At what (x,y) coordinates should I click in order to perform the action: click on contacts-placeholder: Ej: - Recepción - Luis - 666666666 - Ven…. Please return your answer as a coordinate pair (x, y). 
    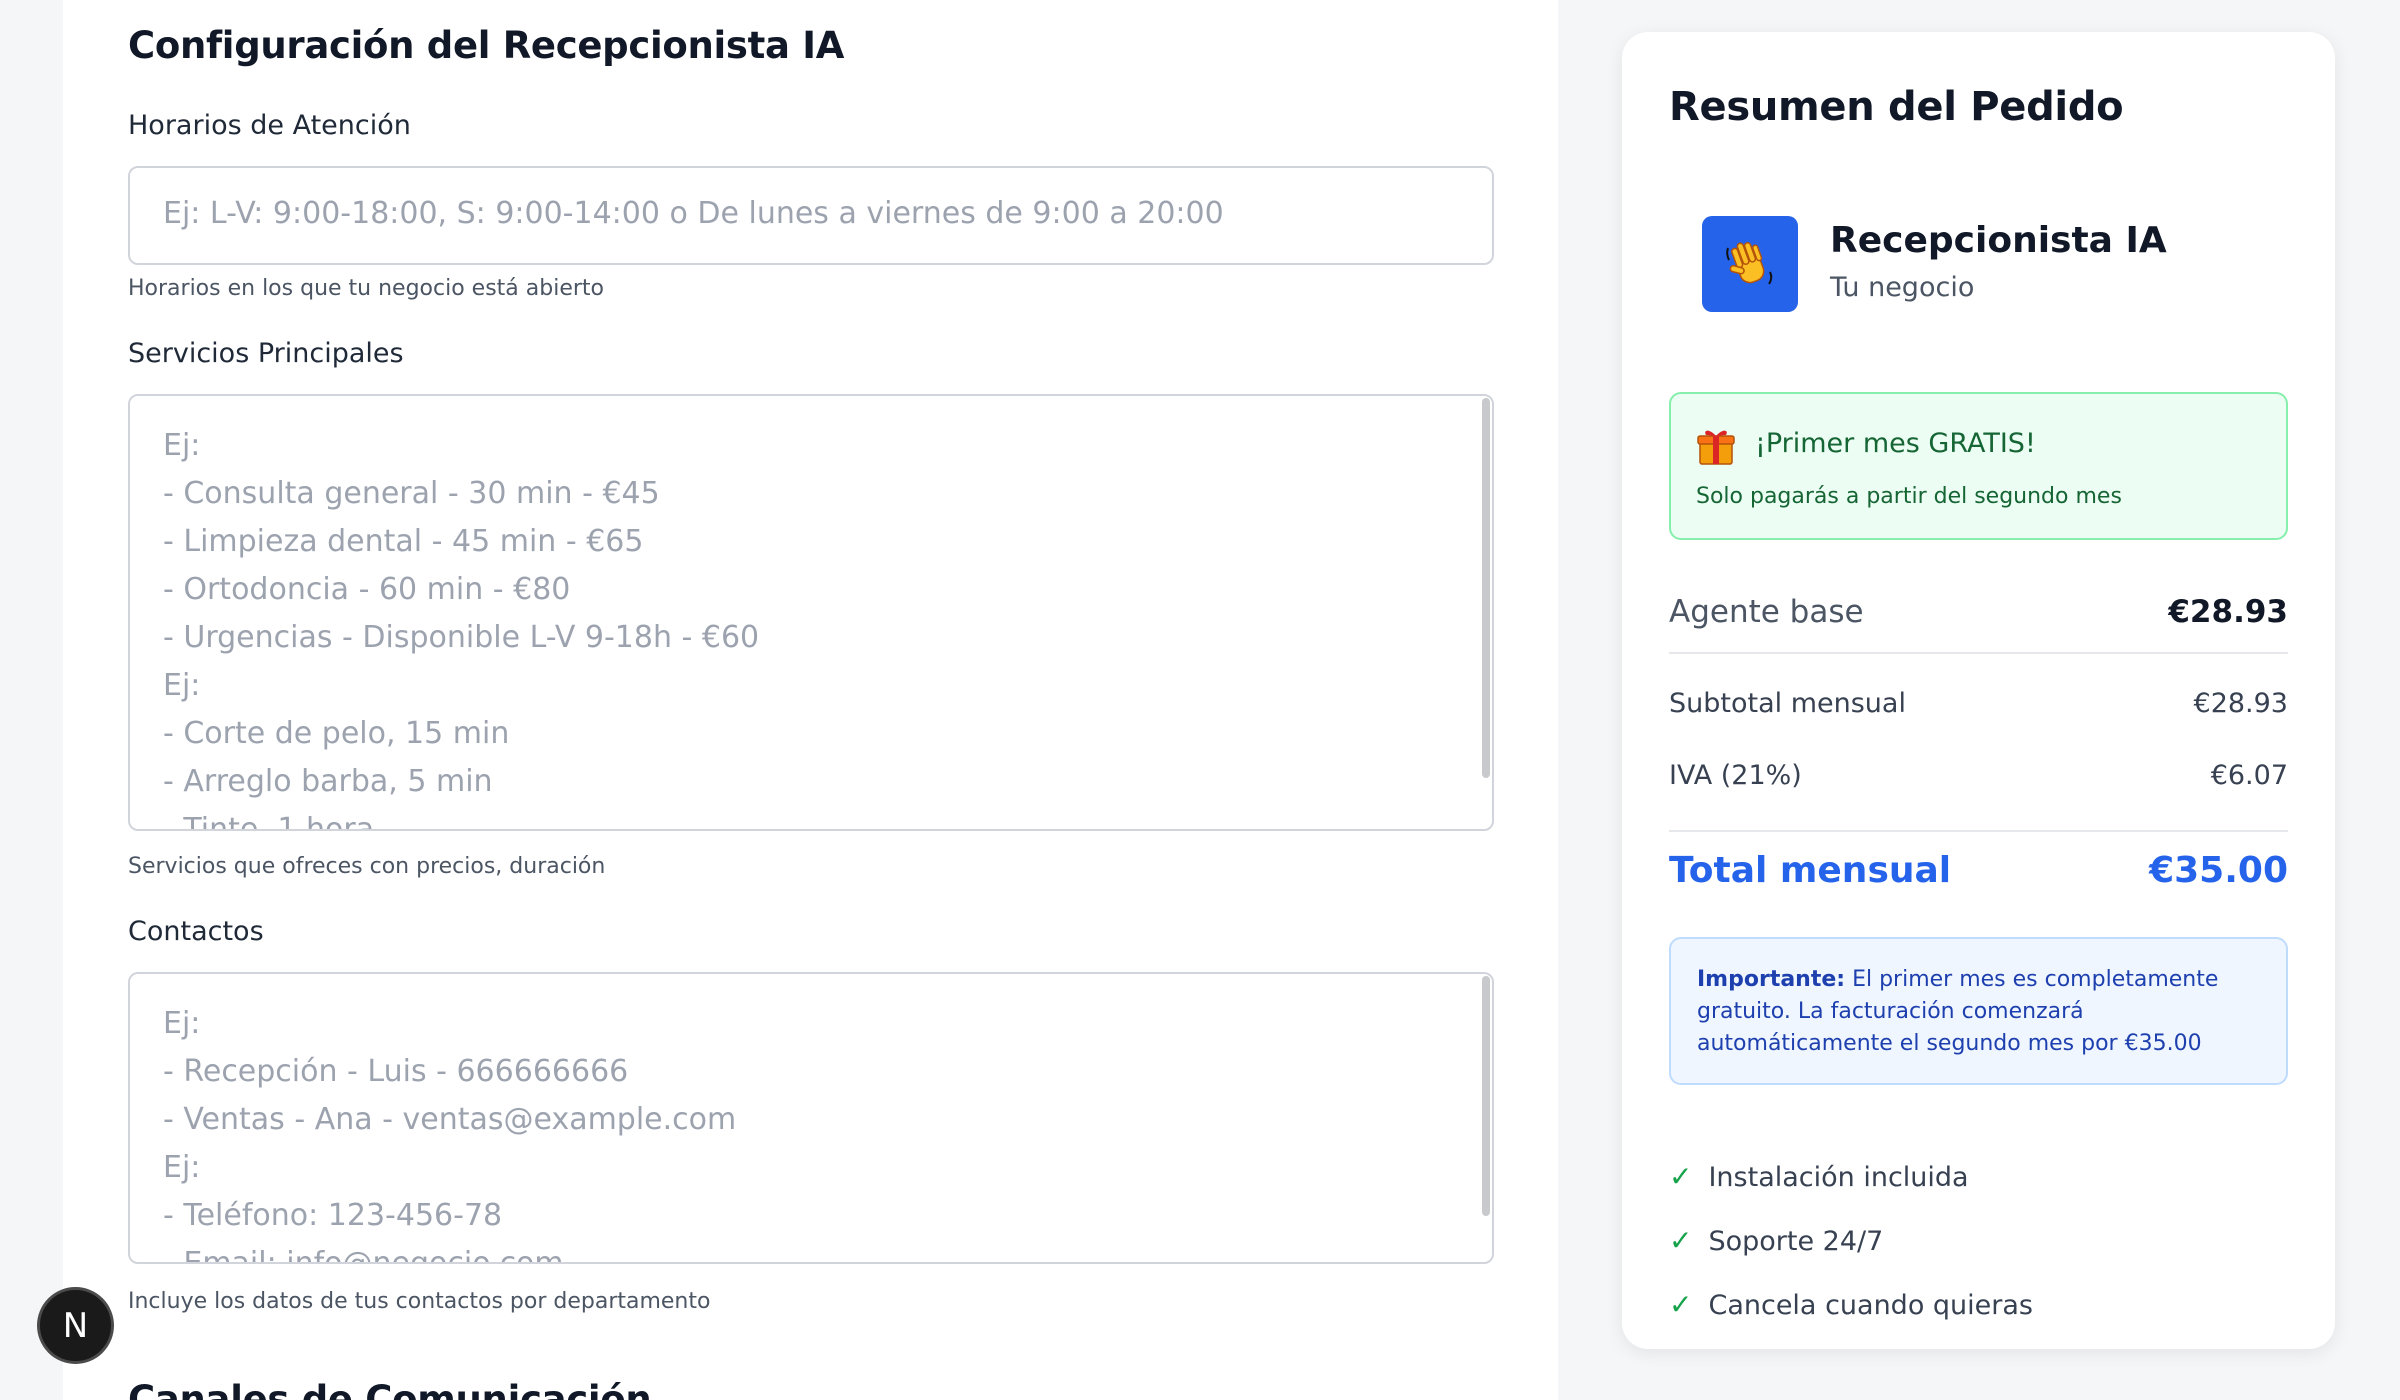
    Looking at the image, I should click on (450, 1135).